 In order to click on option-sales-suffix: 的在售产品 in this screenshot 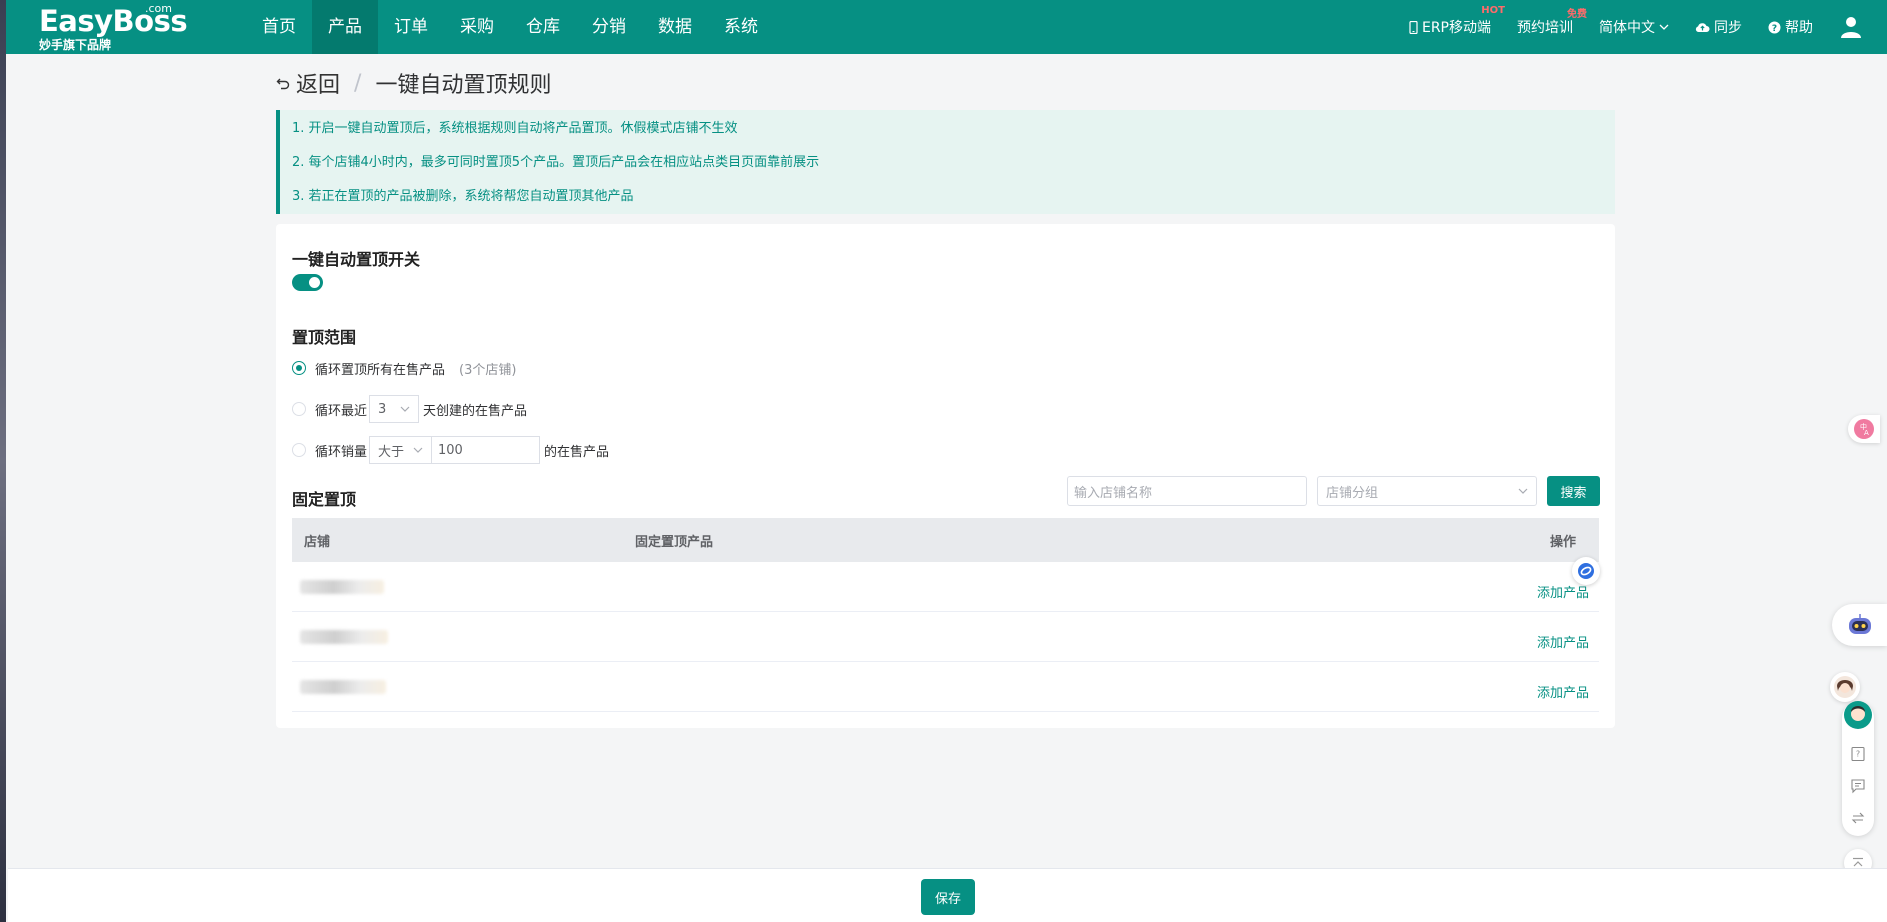, I will do `click(577, 452)`.